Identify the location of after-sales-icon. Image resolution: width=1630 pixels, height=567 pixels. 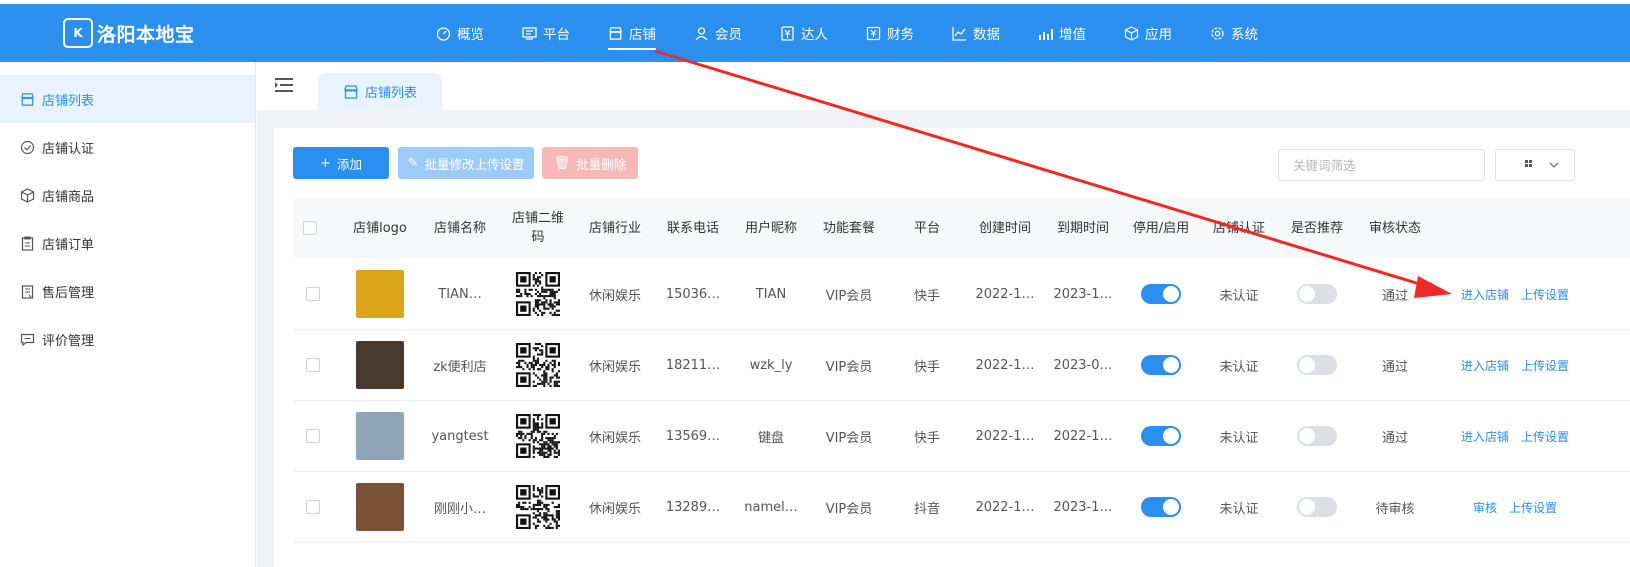
(27, 291).